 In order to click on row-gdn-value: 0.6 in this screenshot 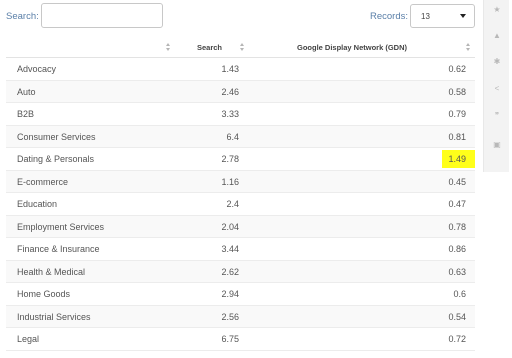, I will do `click(459, 294)`.